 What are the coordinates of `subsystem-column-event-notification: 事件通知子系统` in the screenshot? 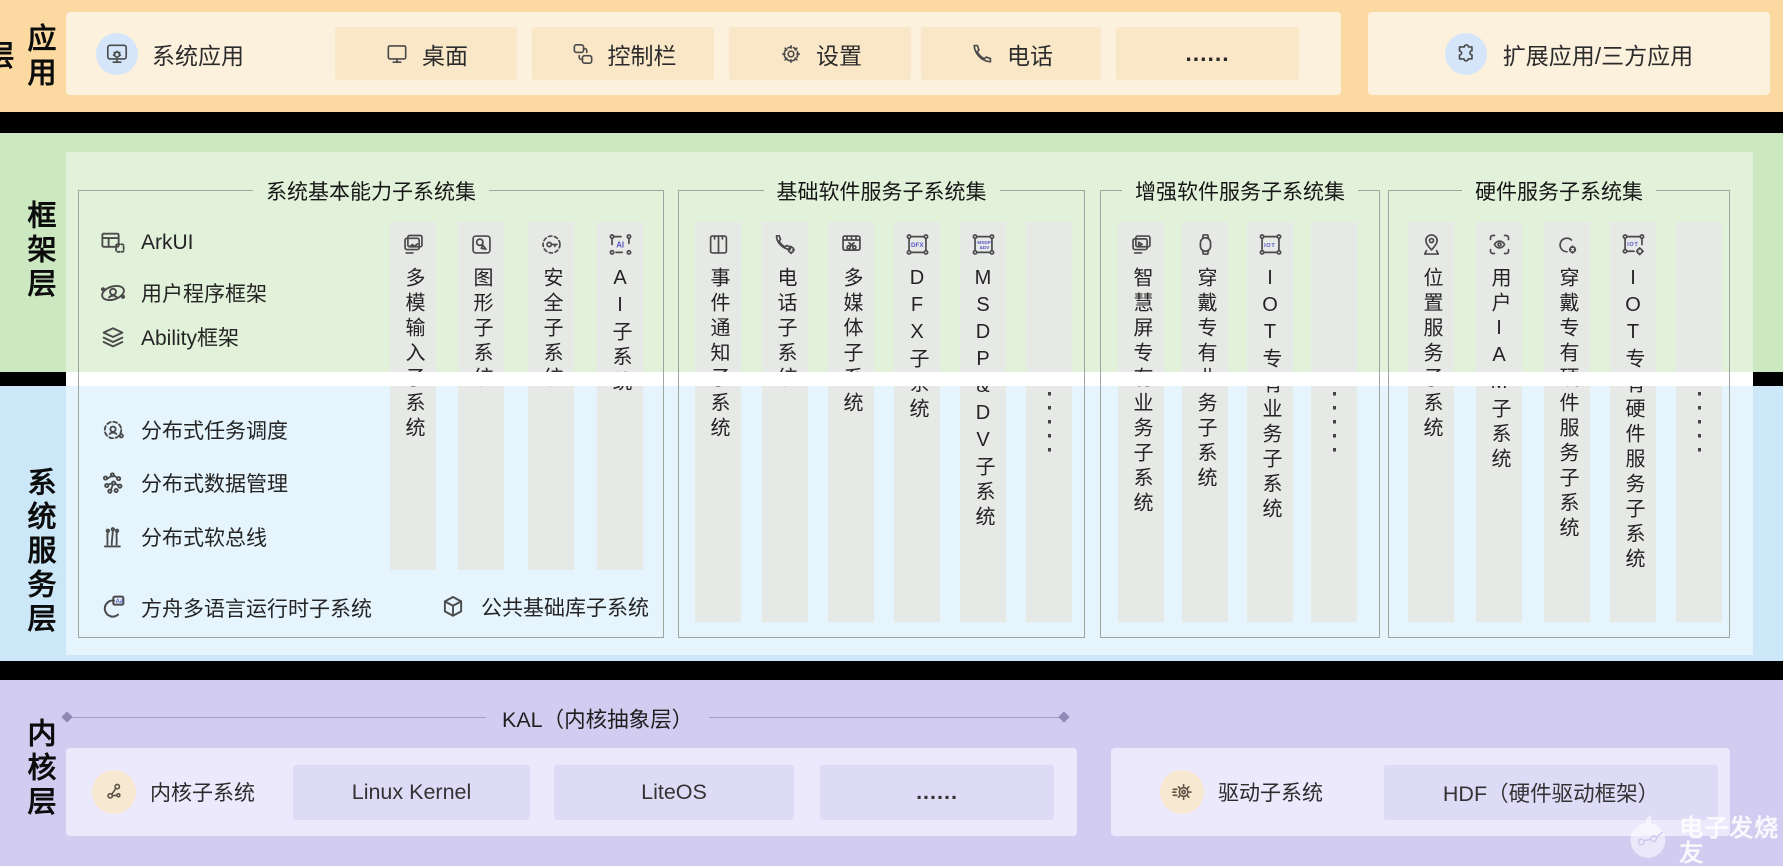 It's located at (718, 422).